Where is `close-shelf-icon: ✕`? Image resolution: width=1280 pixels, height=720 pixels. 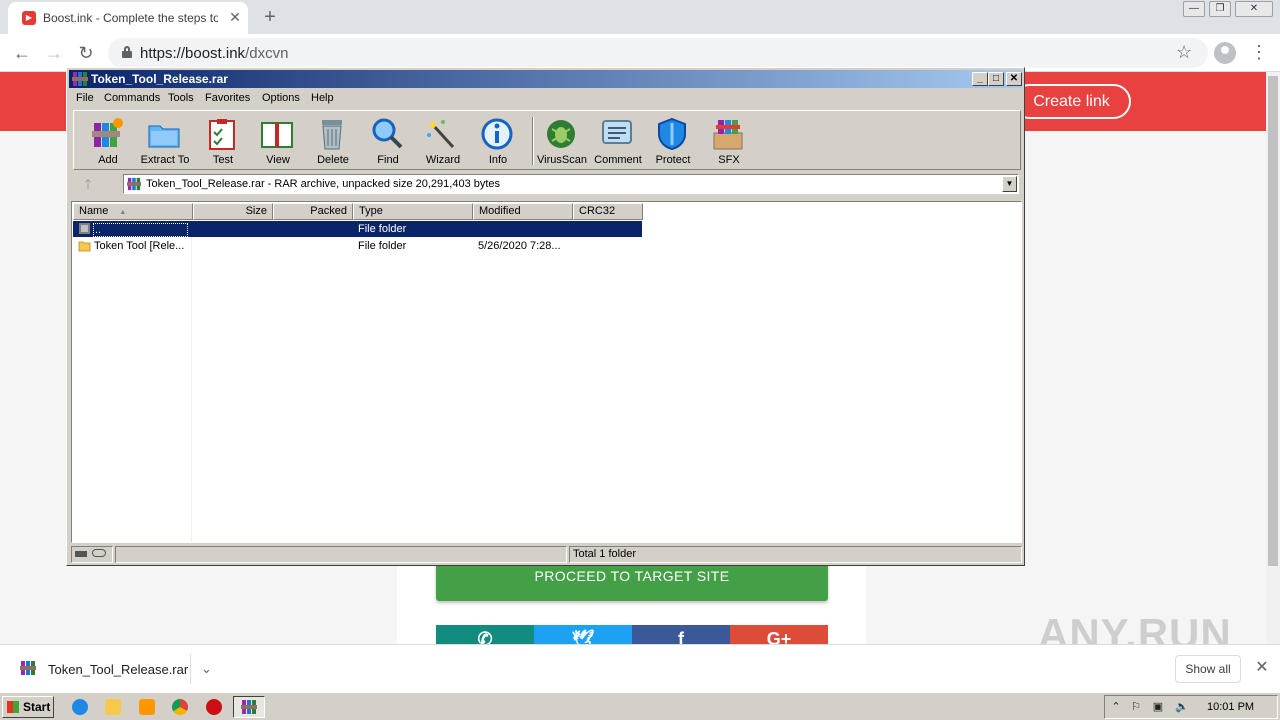
close-shelf-icon: ✕ is located at coordinates (1262, 668).